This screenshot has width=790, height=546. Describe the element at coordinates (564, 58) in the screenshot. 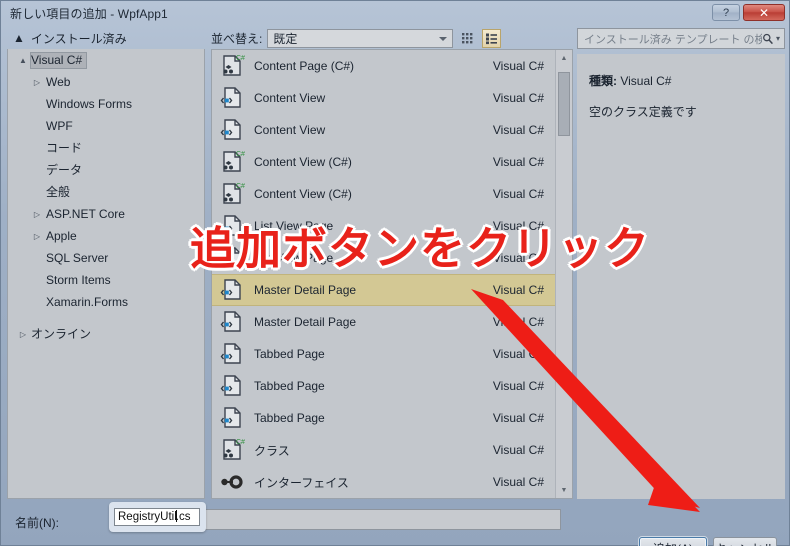

I see `scroll-up-arrow-icon: ▲` at that location.